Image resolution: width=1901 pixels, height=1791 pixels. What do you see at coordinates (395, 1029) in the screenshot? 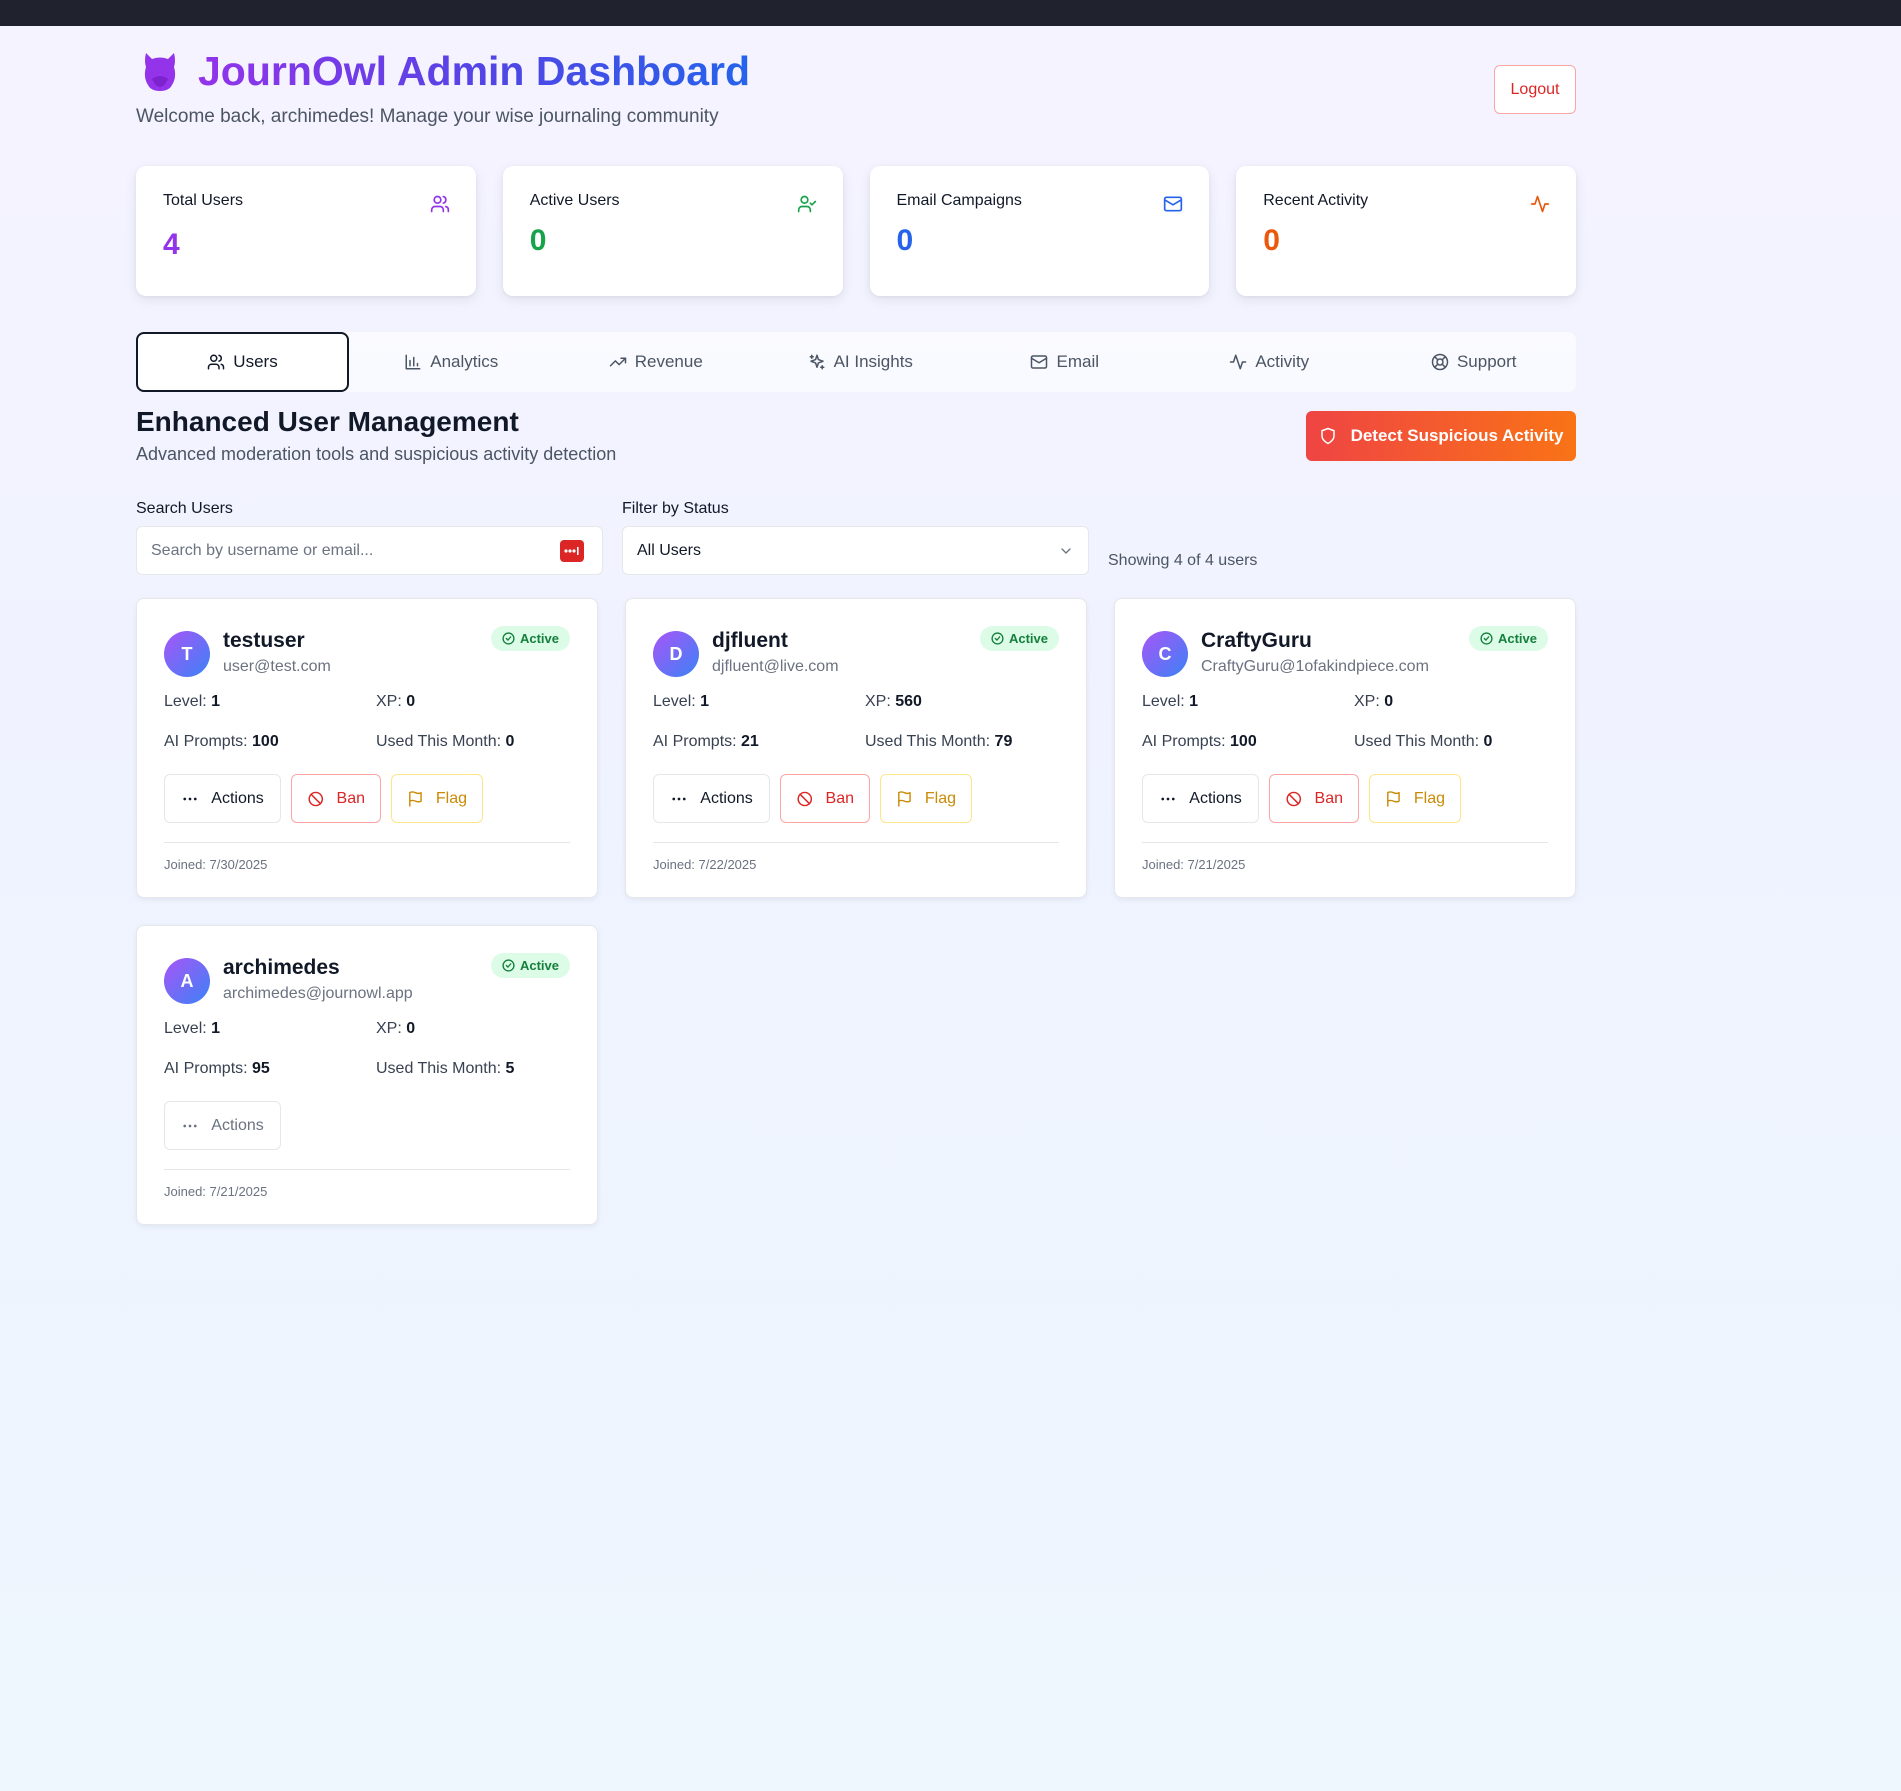
I see `xp-stat: XP: 0` at bounding box center [395, 1029].